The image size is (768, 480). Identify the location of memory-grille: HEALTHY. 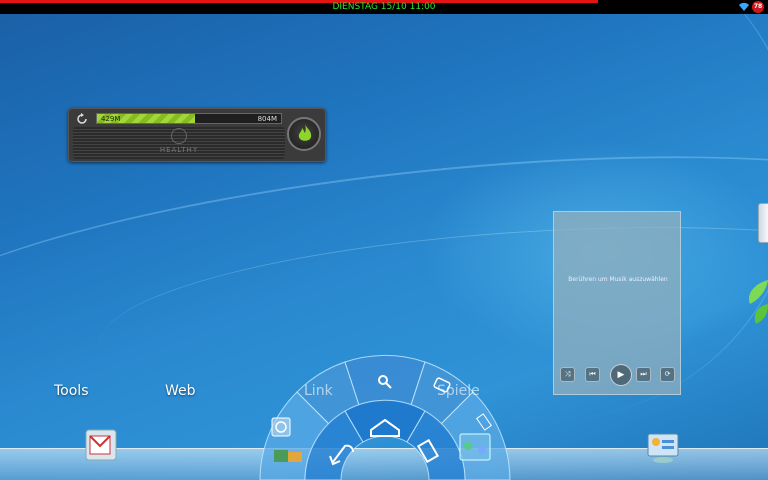
(179, 143).